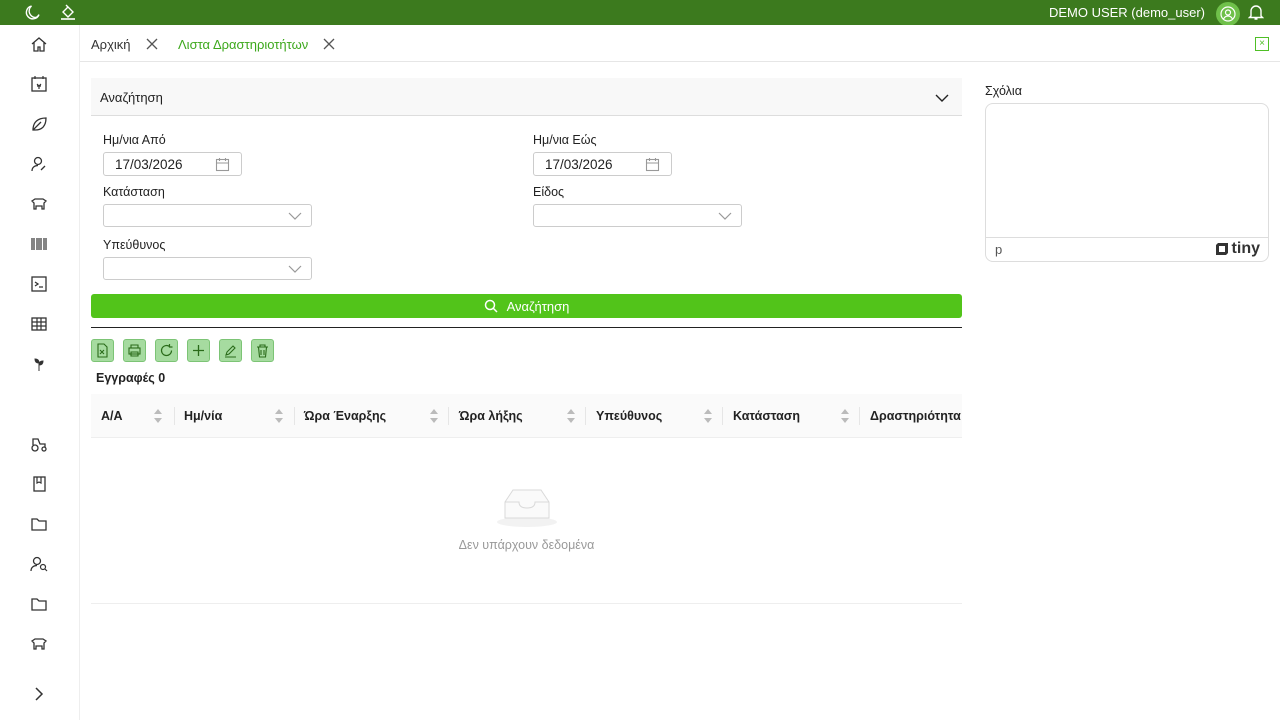 This screenshot has width=1280, height=720. Describe the element at coordinates (629, 416) in the screenshot. I see `column-label: Υπεύθυνος` at that location.